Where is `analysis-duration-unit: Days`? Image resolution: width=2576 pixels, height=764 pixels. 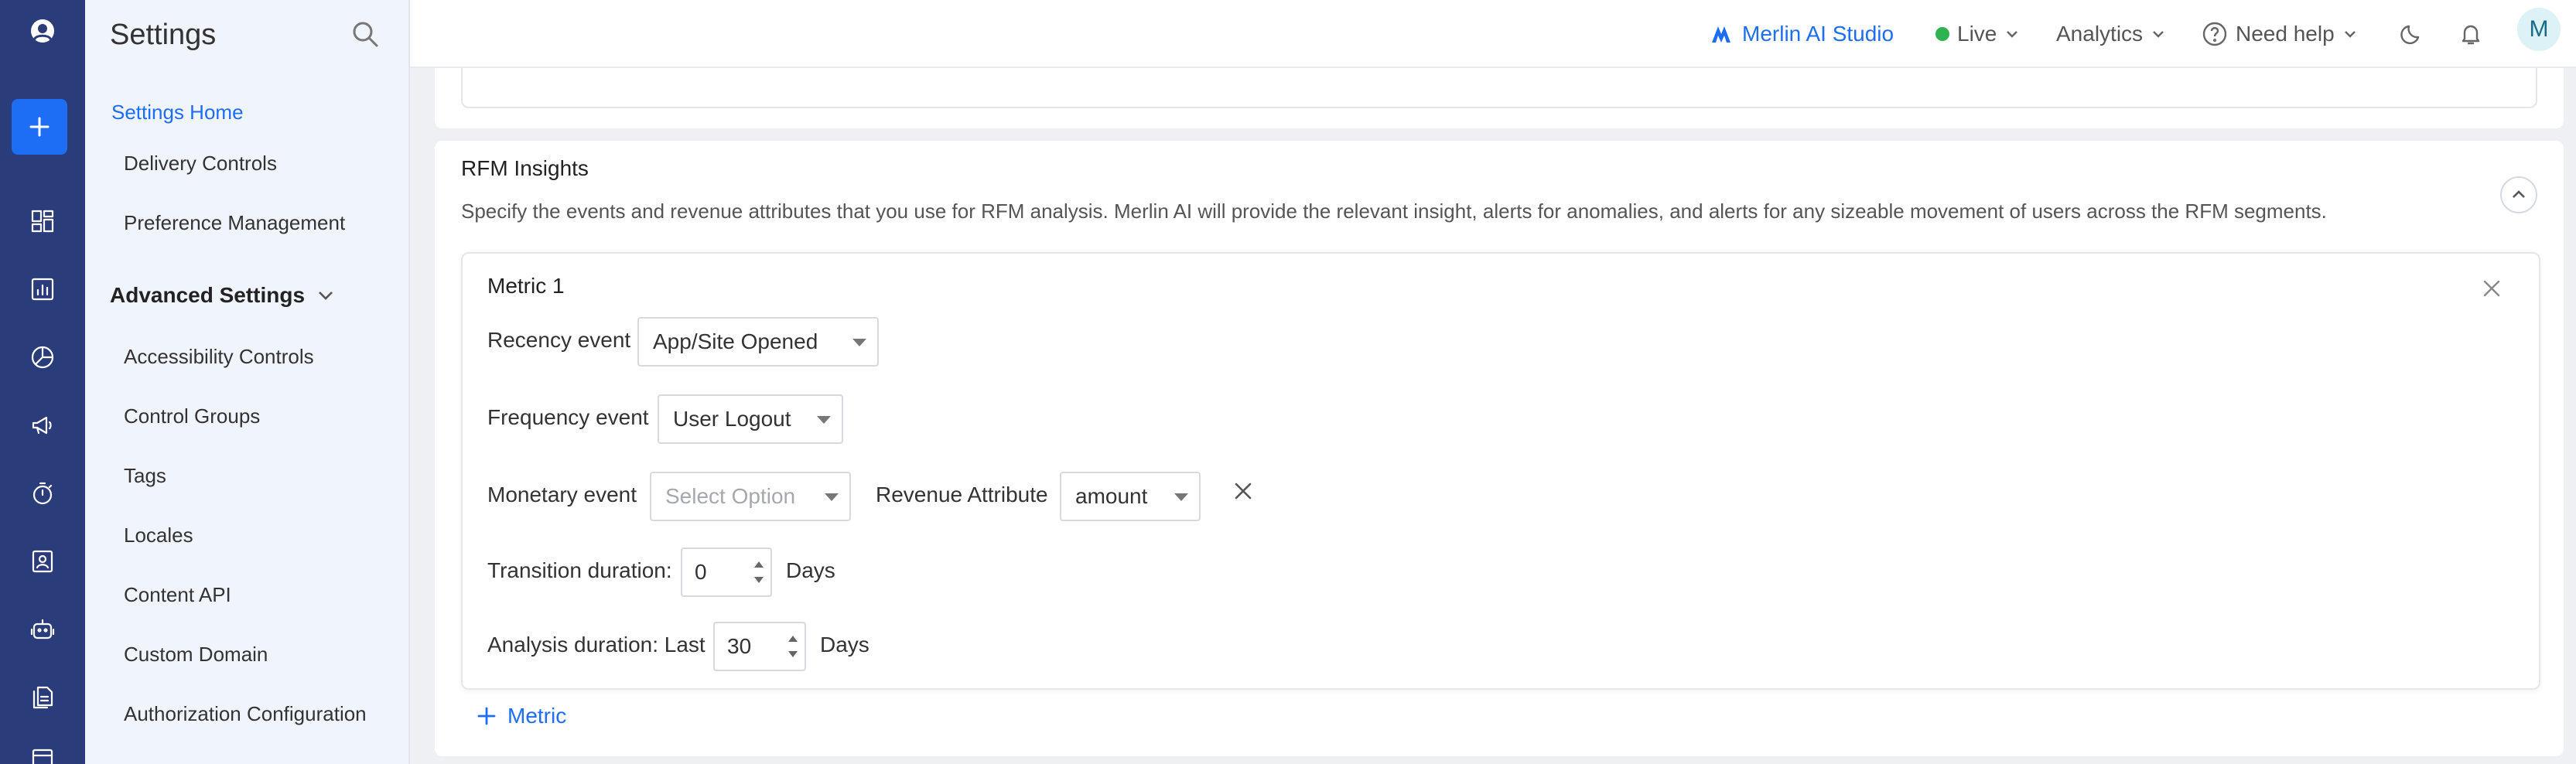 analysis-duration-unit: Days is located at coordinates (845, 645).